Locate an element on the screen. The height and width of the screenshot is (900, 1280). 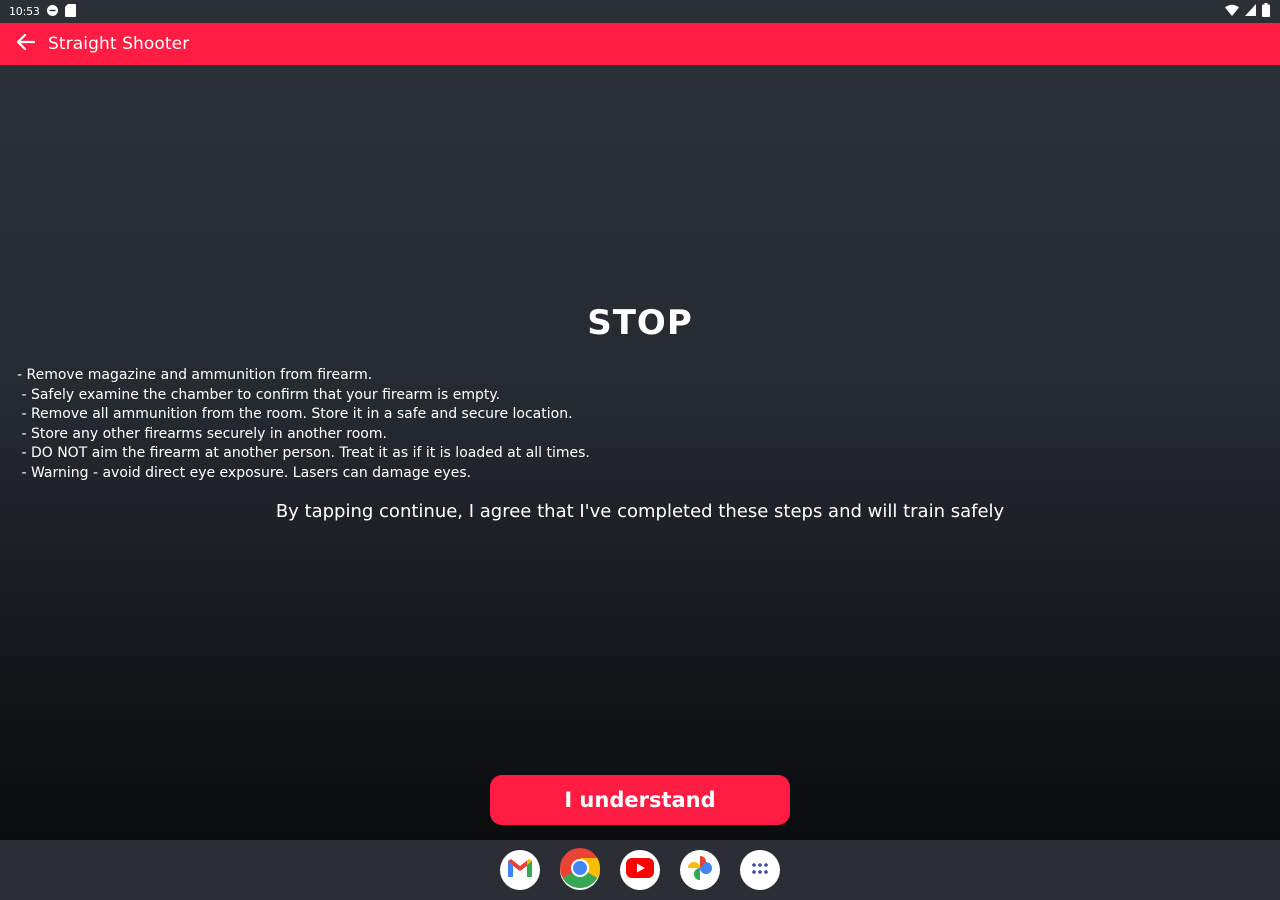
youtube-icon is located at coordinates (640, 870).